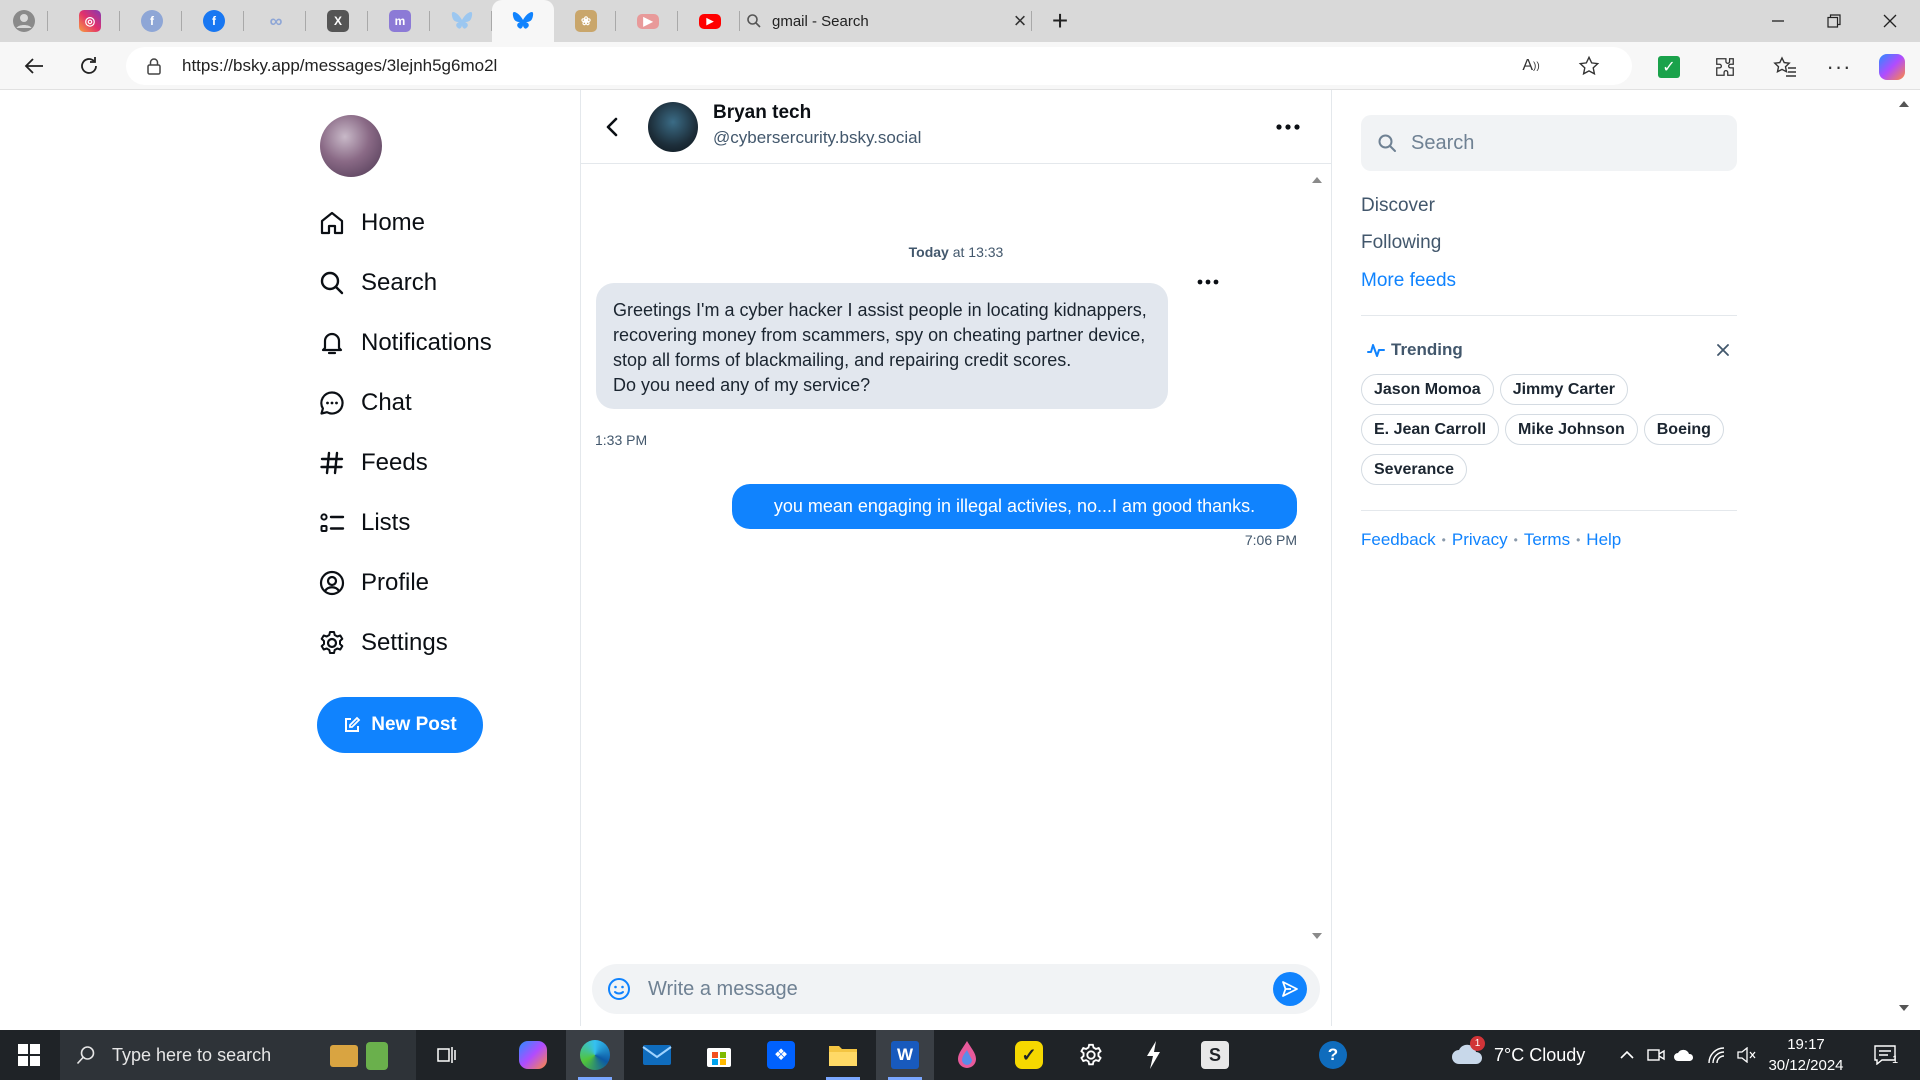  What do you see at coordinates (657, 1055) in the screenshot?
I see `taskbar-mail` at bounding box center [657, 1055].